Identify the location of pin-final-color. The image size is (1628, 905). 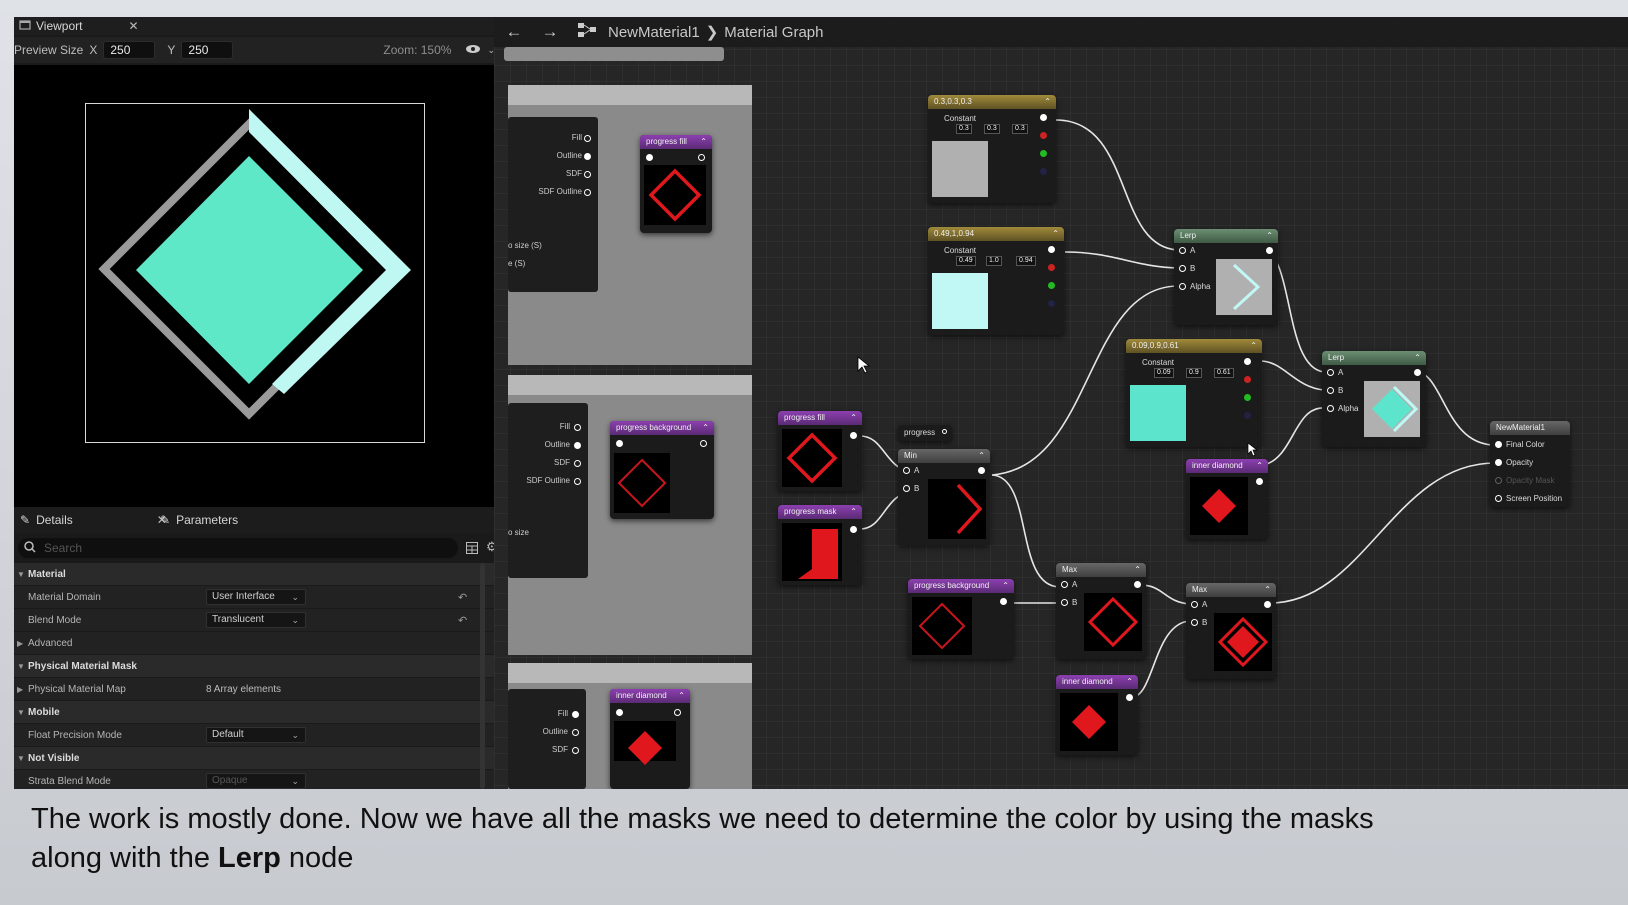
(1498, 444).